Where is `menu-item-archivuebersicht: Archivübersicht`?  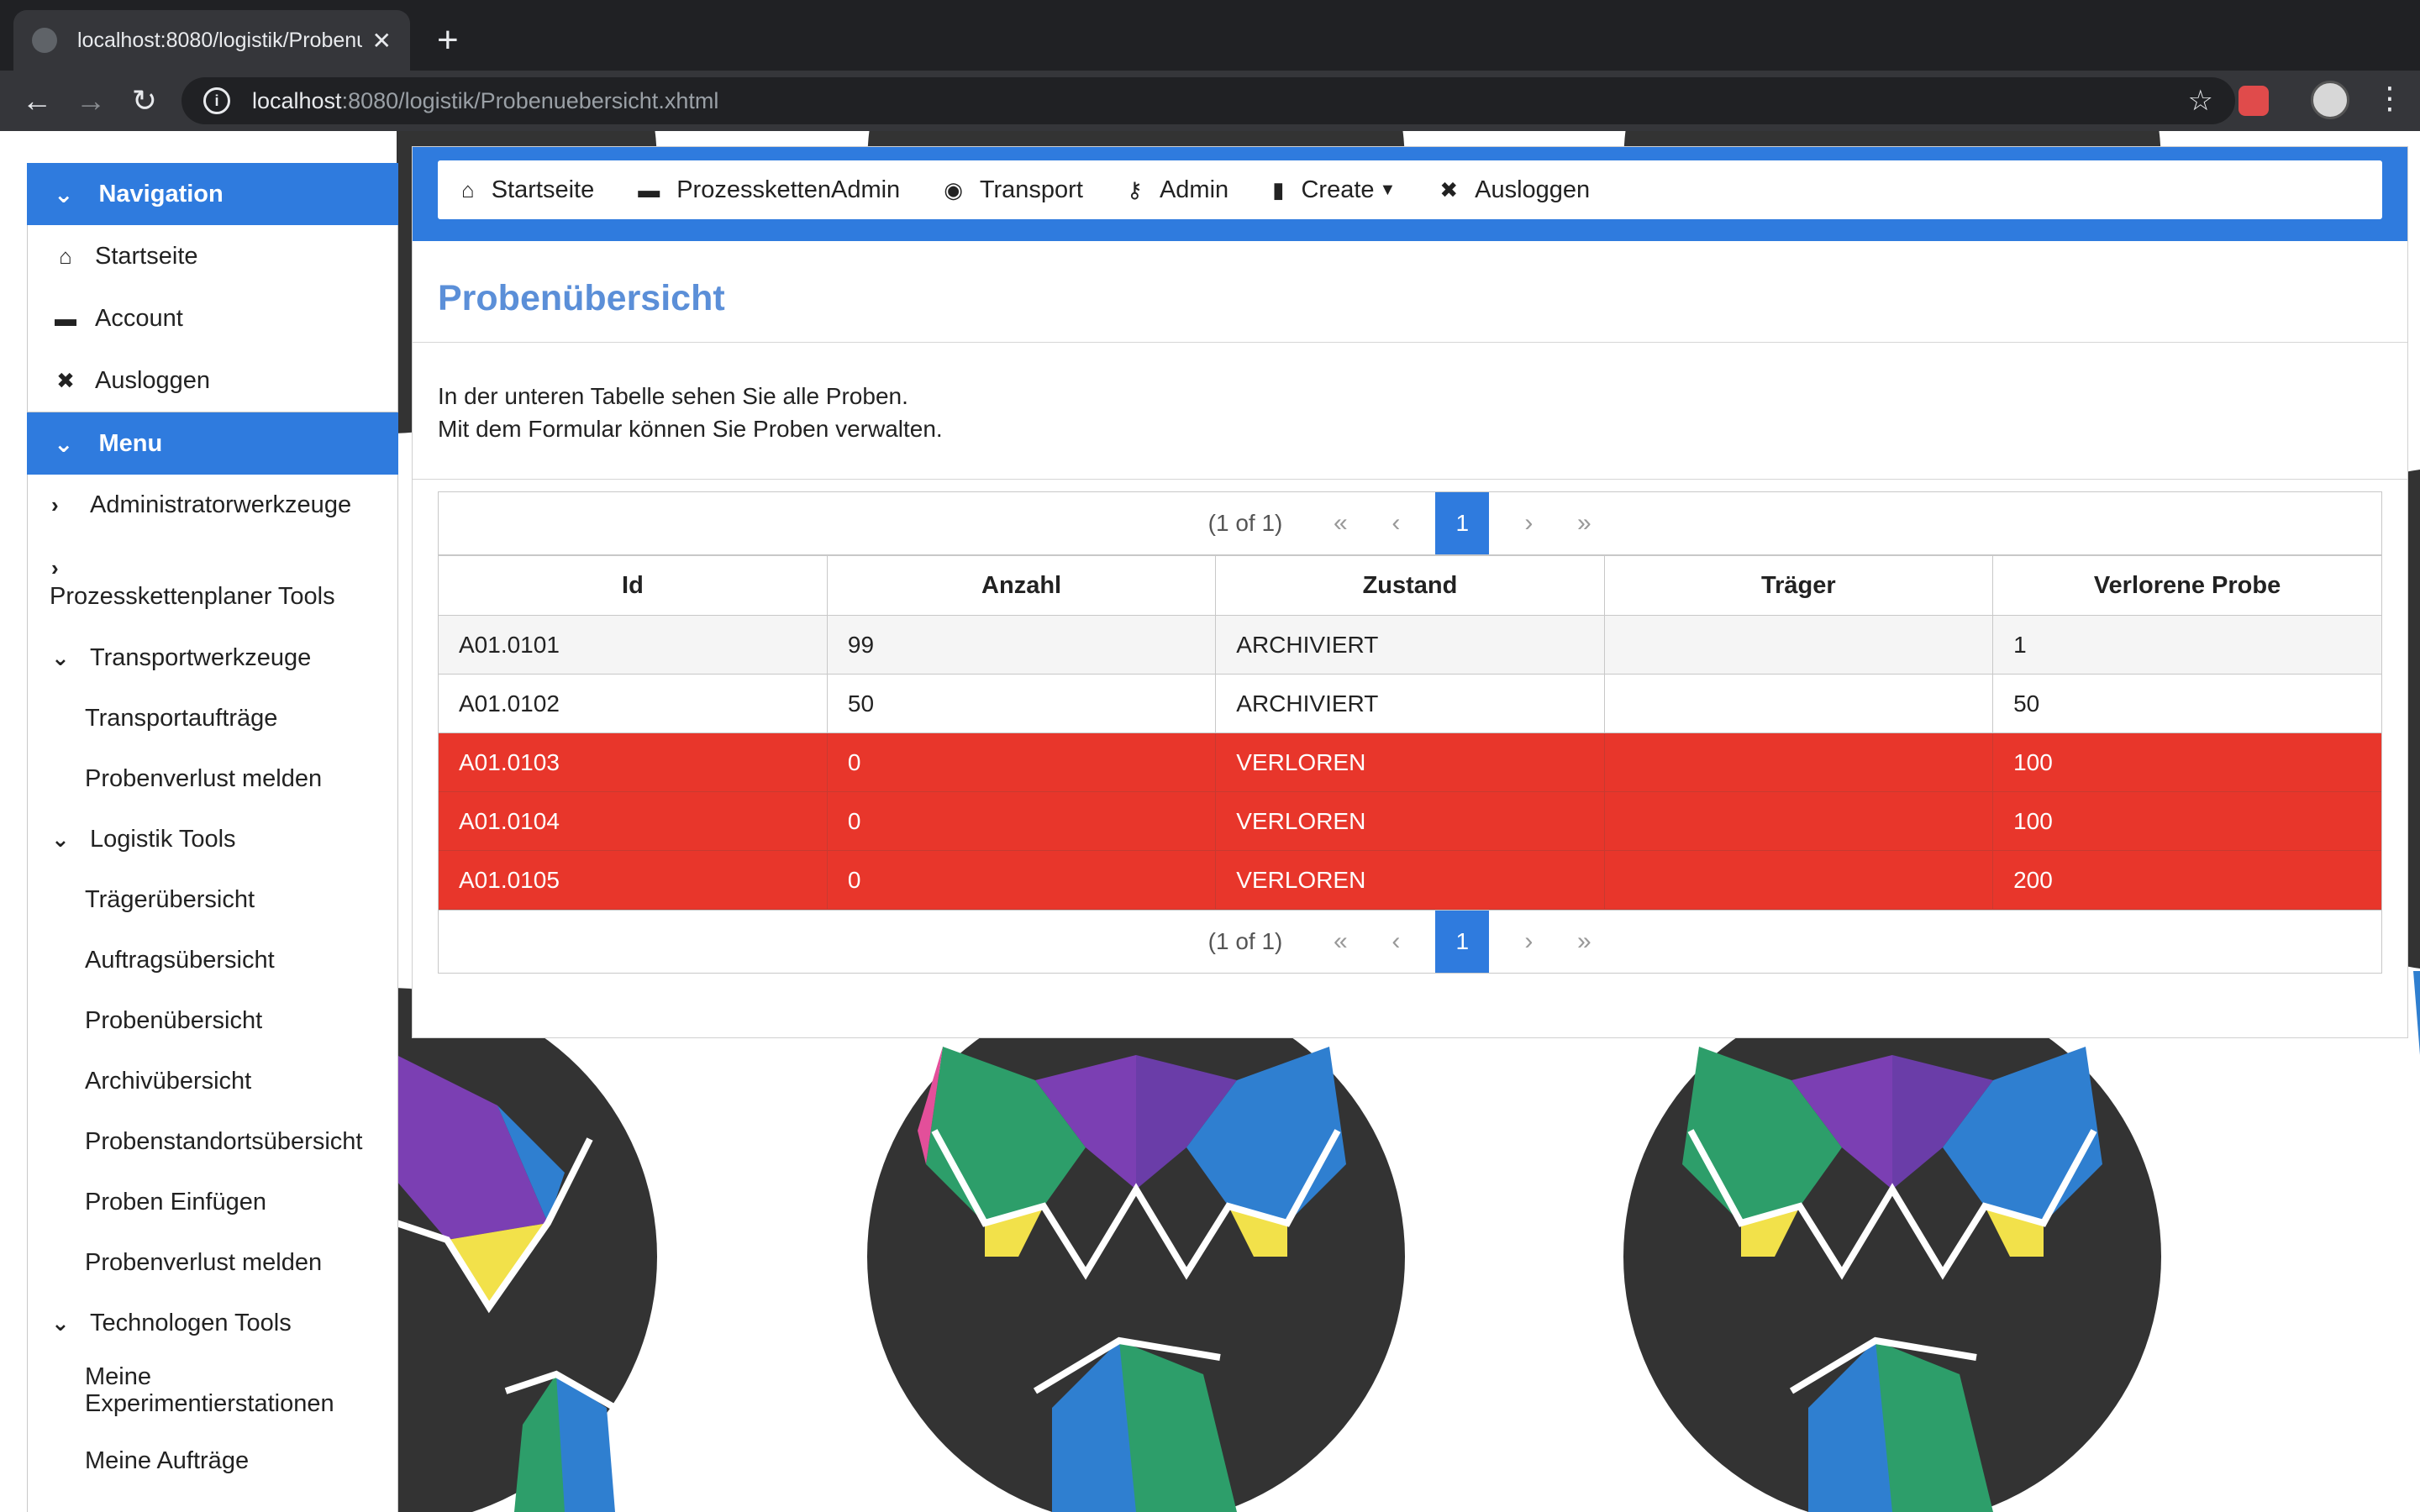
menu-item-archivuebersicht: Archivübersicht is located at coordinates (212, 1081).